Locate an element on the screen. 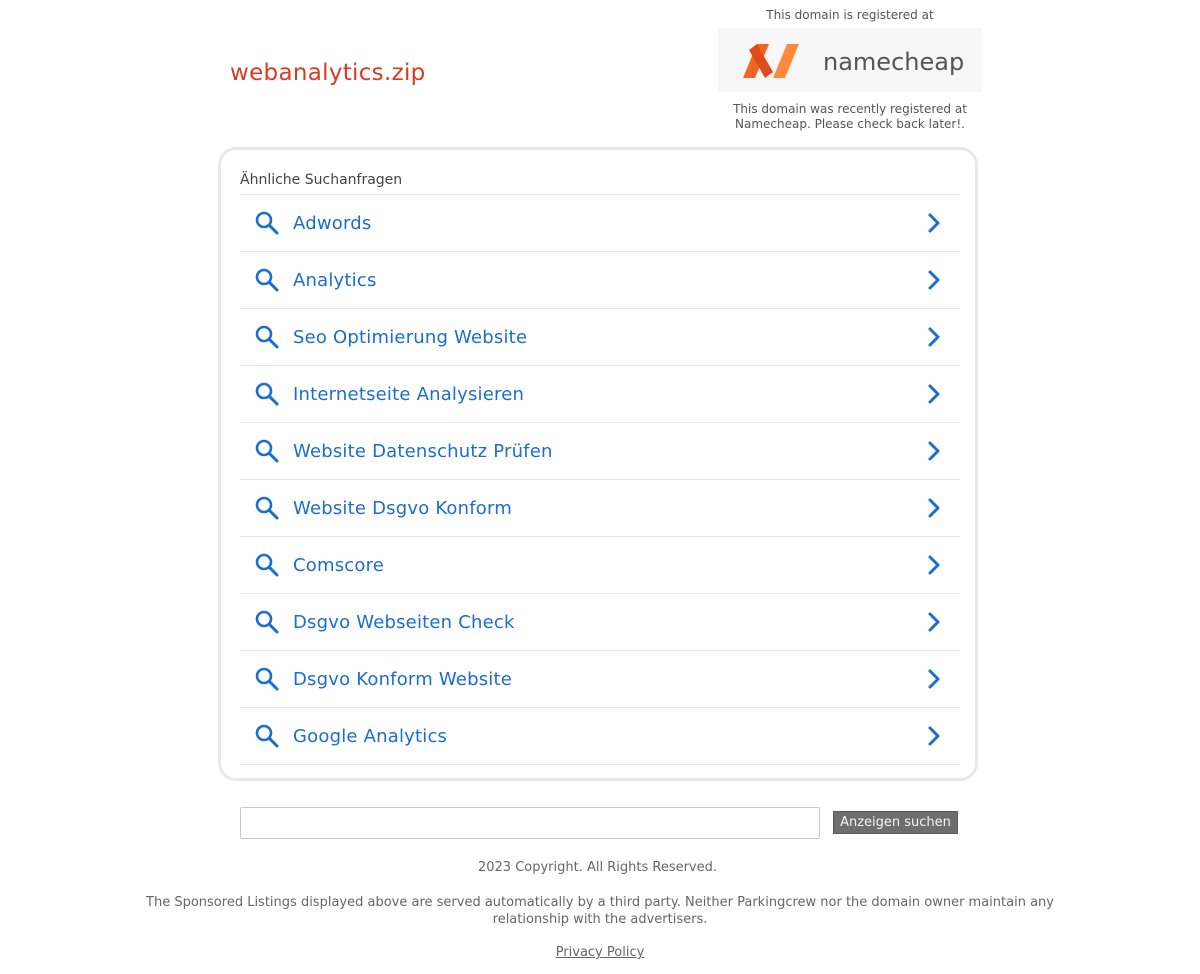 The image size is (1200, 974). ad-search-form: Anzeigen suchen is located at coordinates (600, 823).